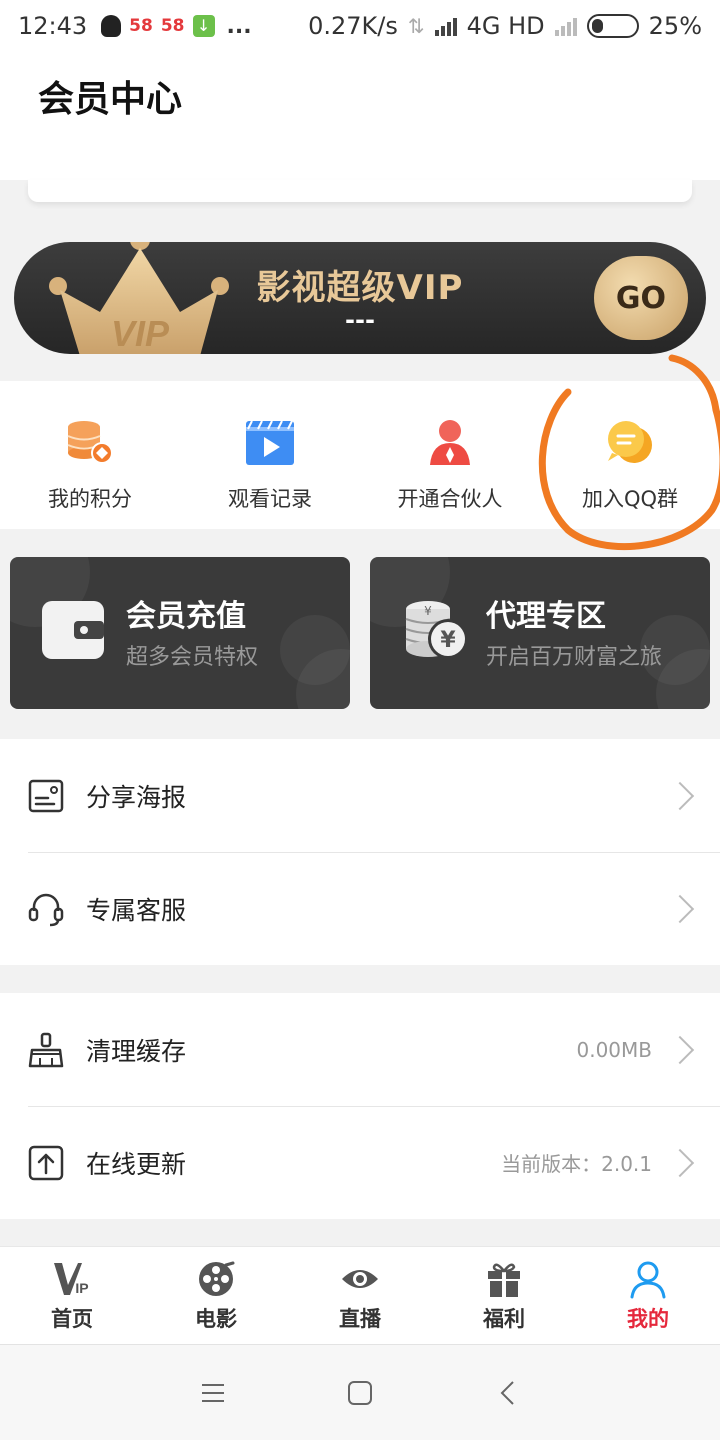 The height and width of the screenshot is (1440, 720). I want to click on bottom-nav: IP 首页 电影 直播 福利 我的, so click(360, 1295).